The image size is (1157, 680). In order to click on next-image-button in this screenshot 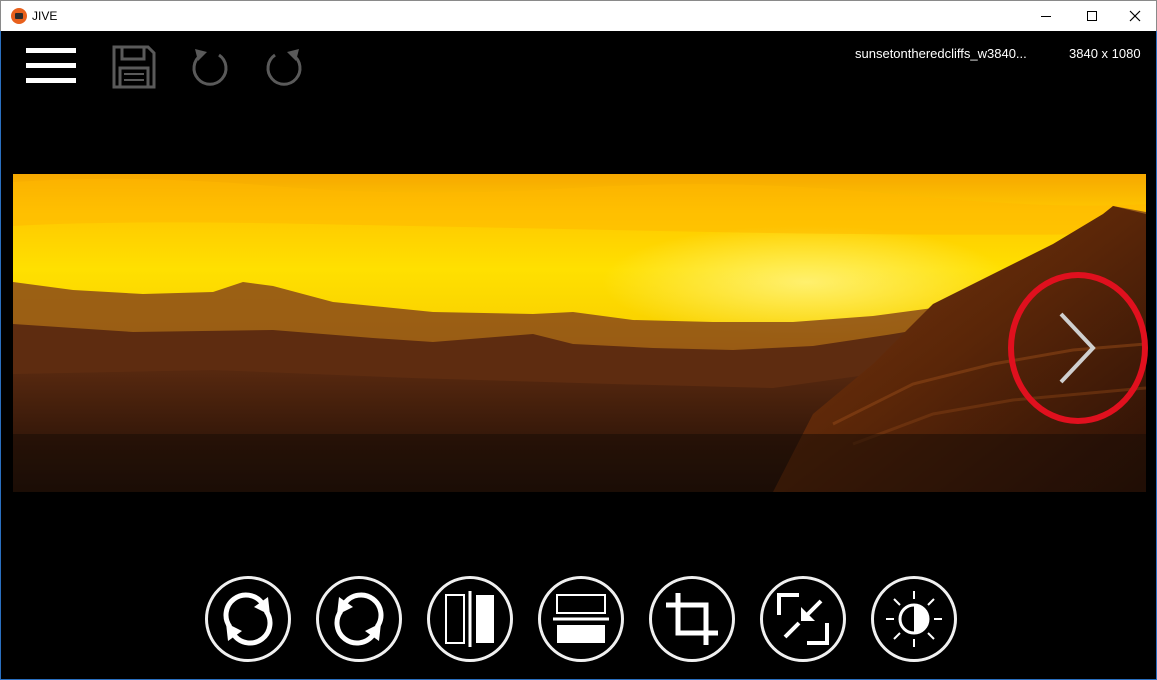, I will do `click(1077, 348)`.